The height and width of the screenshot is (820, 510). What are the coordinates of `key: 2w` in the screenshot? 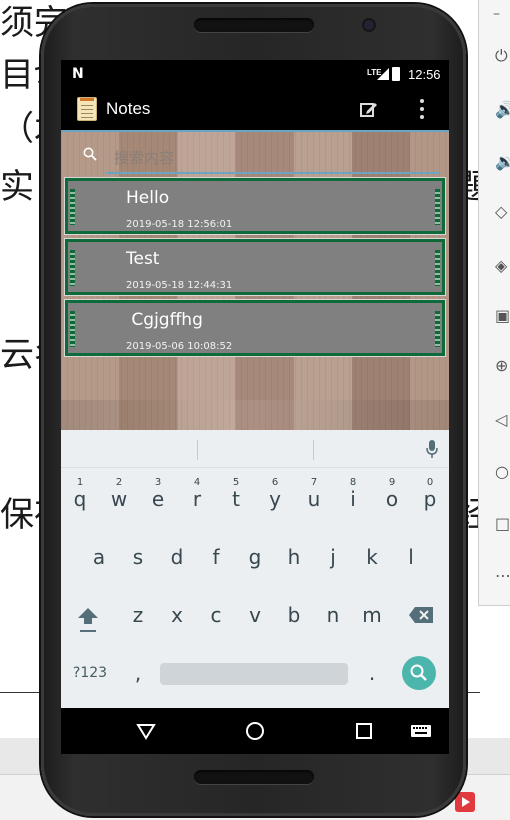 It's located at (119, 499).